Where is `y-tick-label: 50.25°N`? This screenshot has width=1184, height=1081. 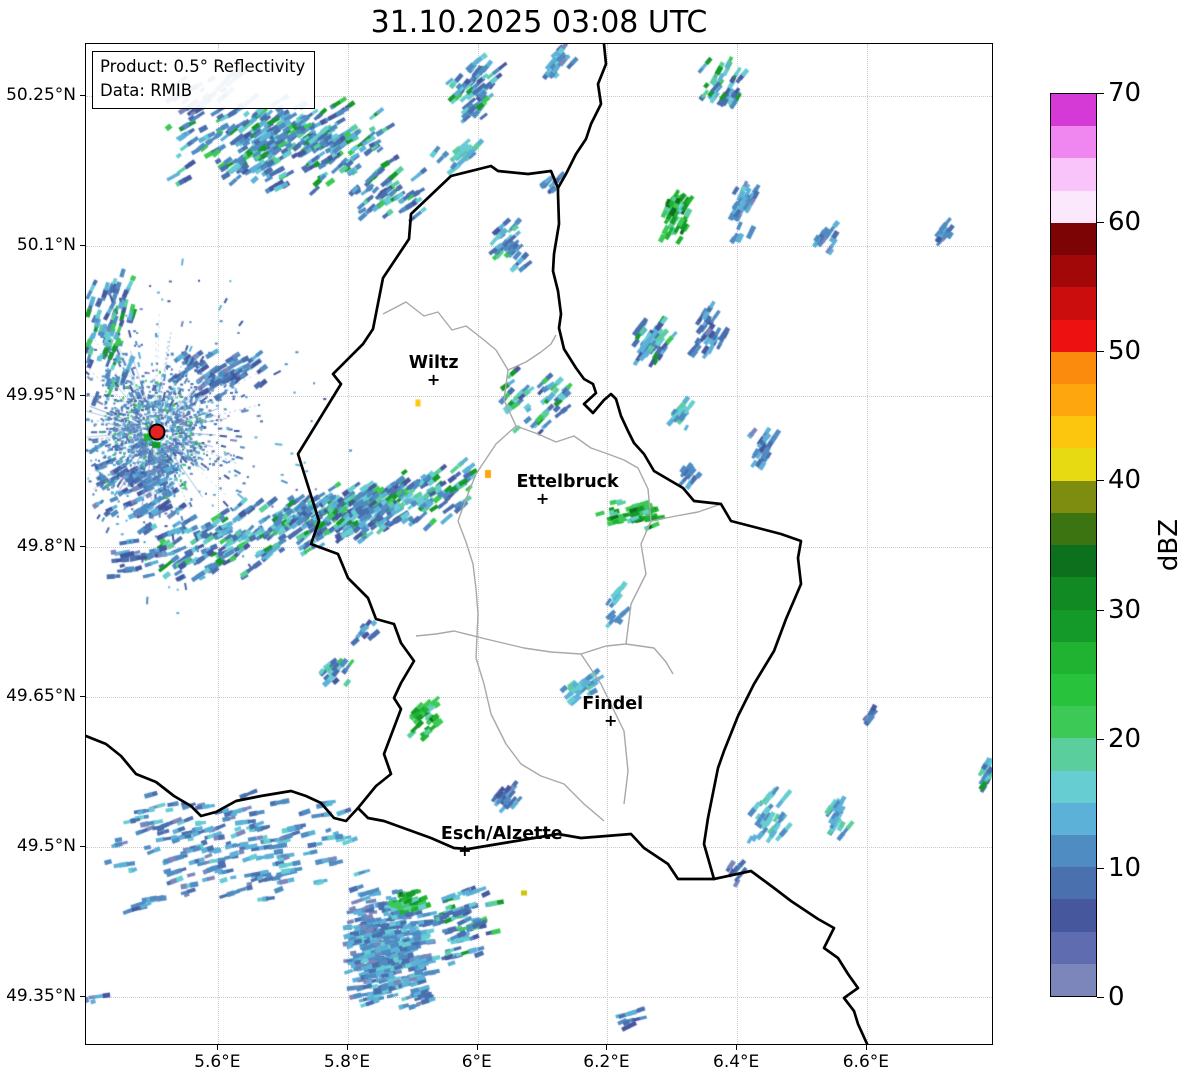
y-tick-label: 50.25°N is located at coordinates (41, 95).